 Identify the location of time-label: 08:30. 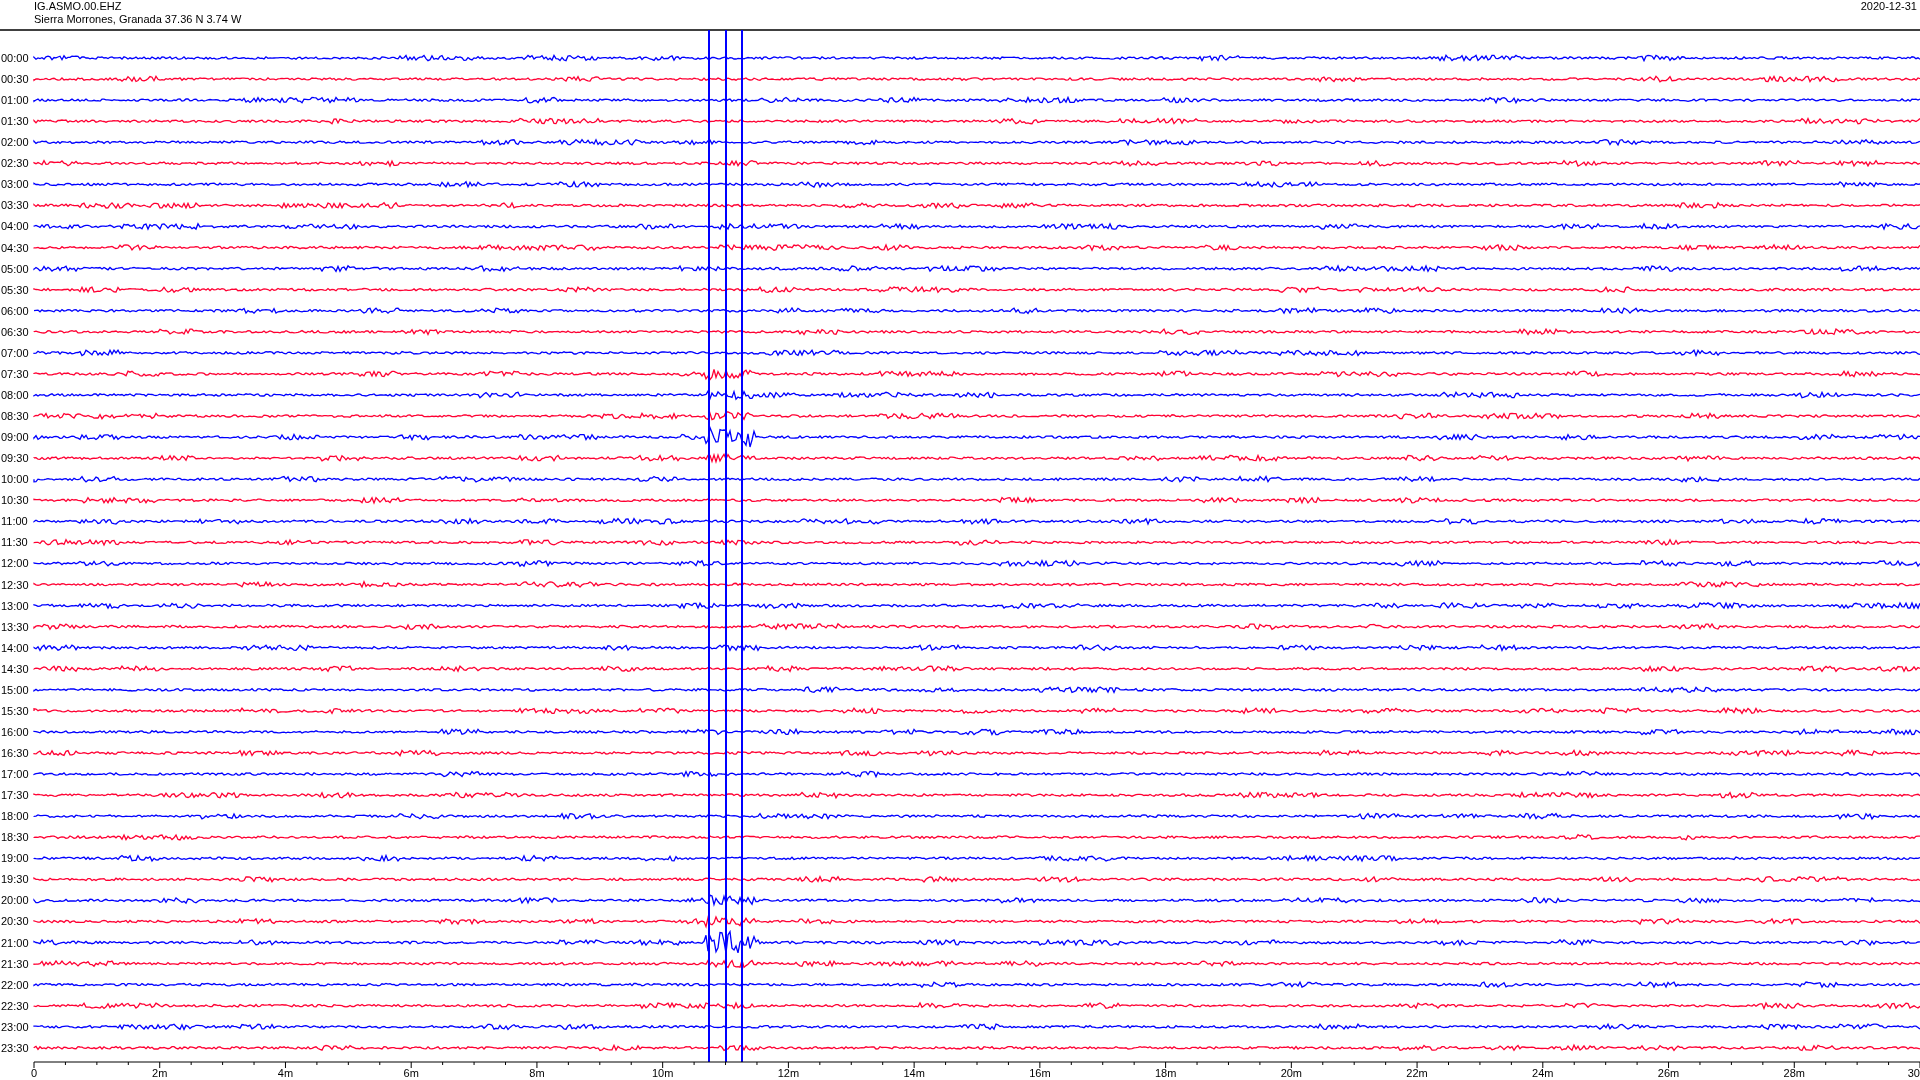
(15, 416).